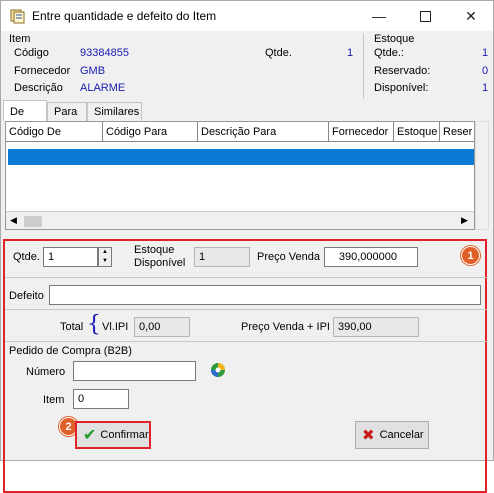 The width and height of the screenshot is (494, 493). What do you see at coordinates (31, 53) in the screenshot?
I see `codigo-label: Código` at bounding box center [31, 53].